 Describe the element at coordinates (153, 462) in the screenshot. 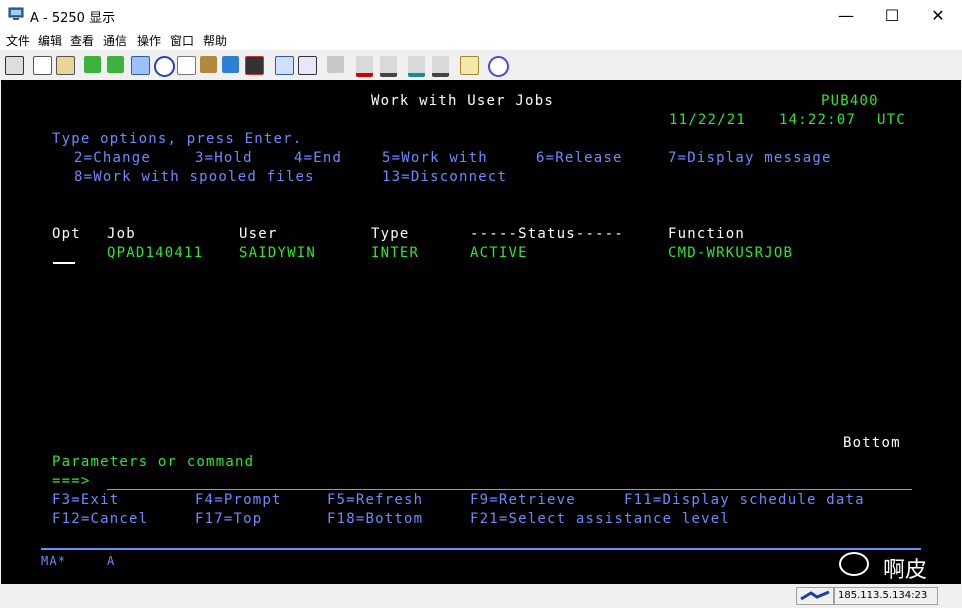

I see `parameters-label: Parameters or command` at that location.